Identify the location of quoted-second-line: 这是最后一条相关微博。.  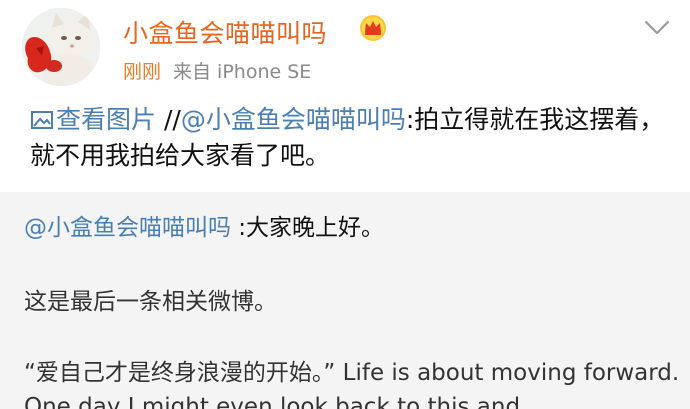
(150, 302).